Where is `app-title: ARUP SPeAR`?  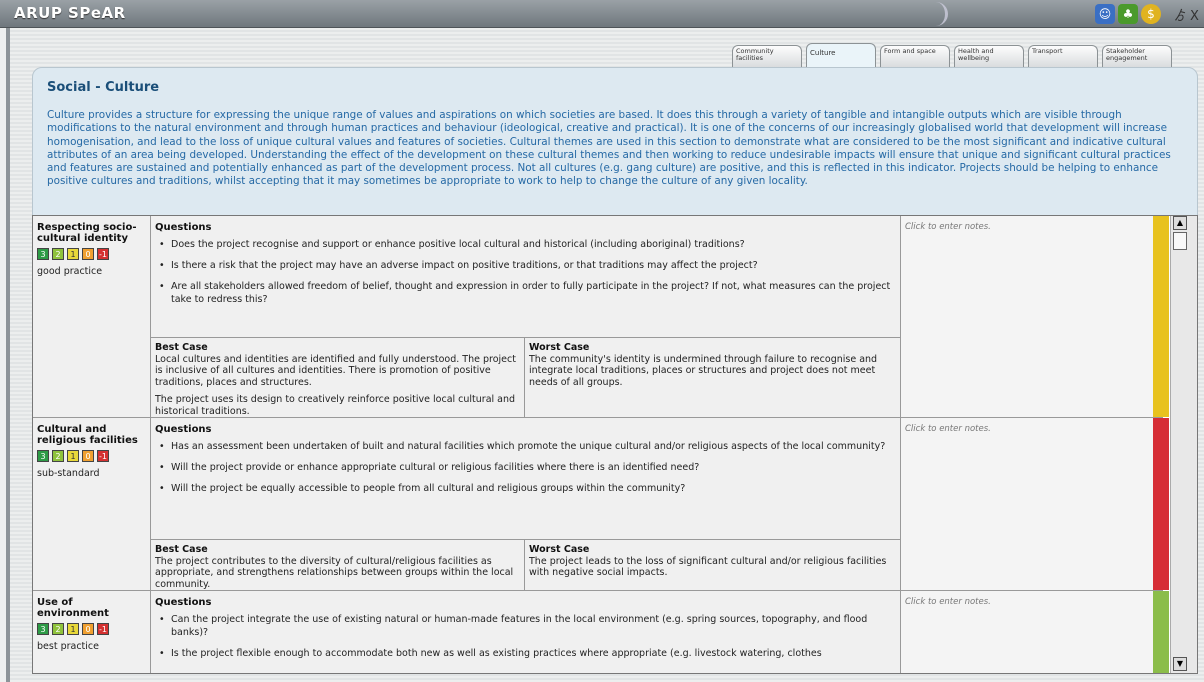 app-title: ARUP SPeAR is located at coordinates (70, 13).